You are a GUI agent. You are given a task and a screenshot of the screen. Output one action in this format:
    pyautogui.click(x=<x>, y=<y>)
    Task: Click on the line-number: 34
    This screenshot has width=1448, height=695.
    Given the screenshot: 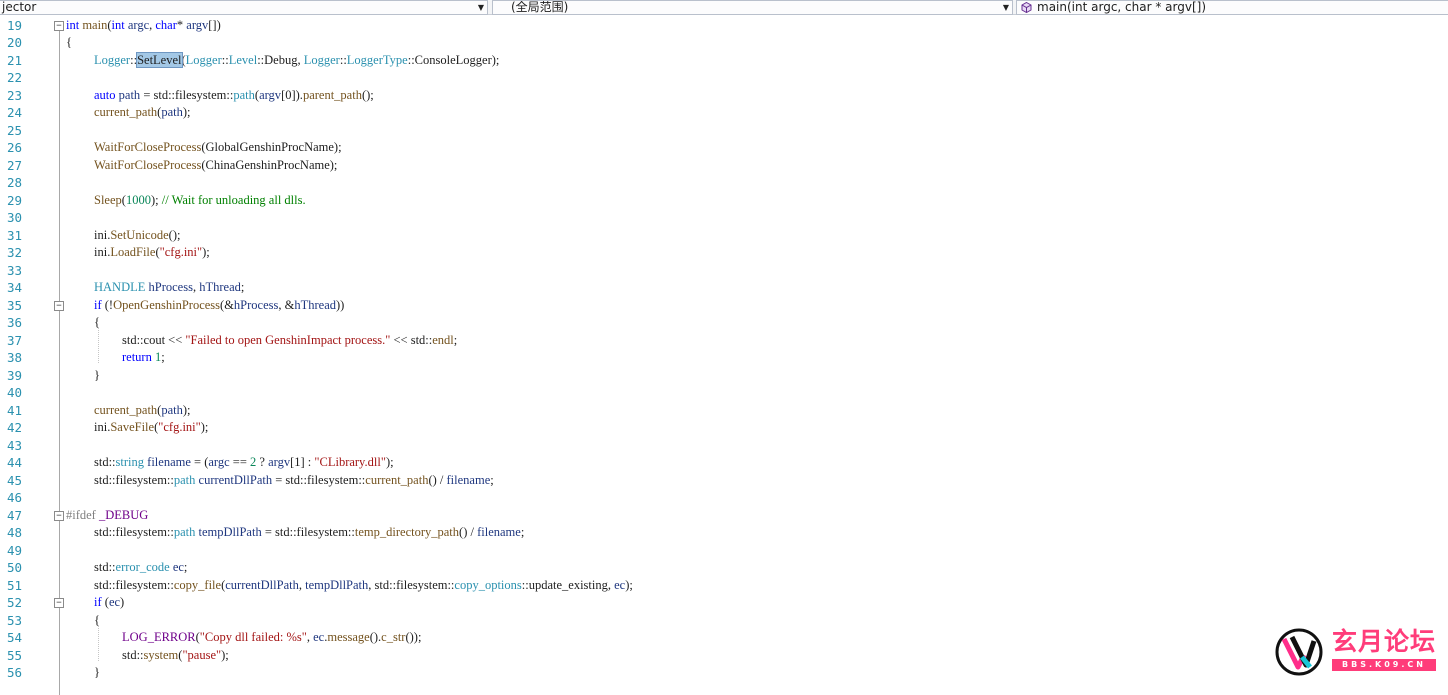 What is the action you would take?
    pyautogui.click(x=14, y=287)
    